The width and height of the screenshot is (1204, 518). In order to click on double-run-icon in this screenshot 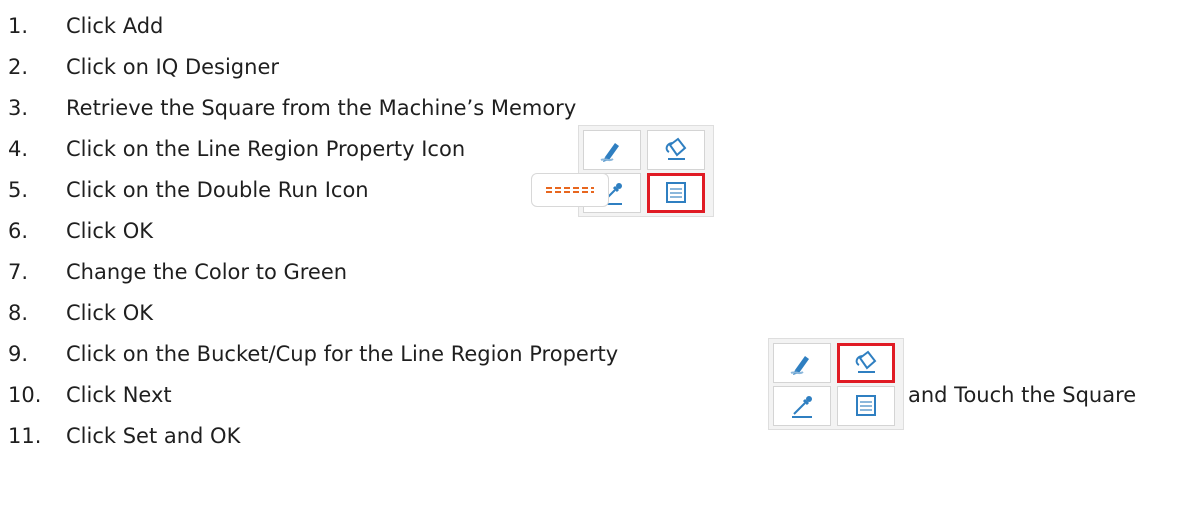, I will do `click(570, 190)`.